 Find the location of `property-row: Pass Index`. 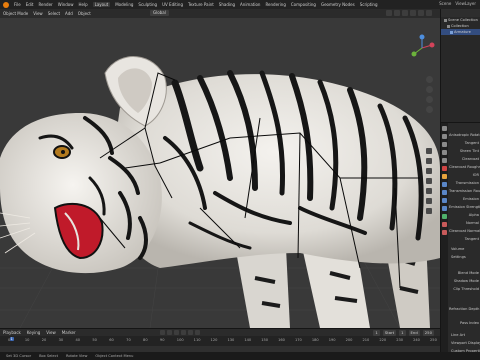

property-row: Pass Index is located at coordinates (464, 323).